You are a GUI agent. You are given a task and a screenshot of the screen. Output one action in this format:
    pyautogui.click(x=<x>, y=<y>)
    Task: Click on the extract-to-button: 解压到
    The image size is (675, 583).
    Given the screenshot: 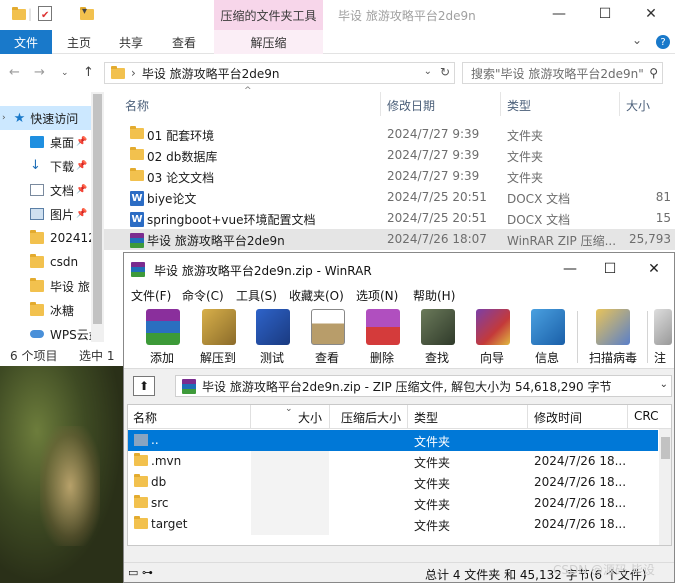 What is the action you would take?
    pyautogui.click(x=218, y=337)
    